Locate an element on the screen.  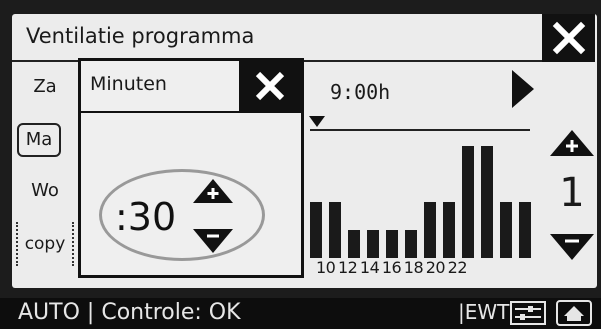
popup-title: Minuten is located at coordinates (128, 84).